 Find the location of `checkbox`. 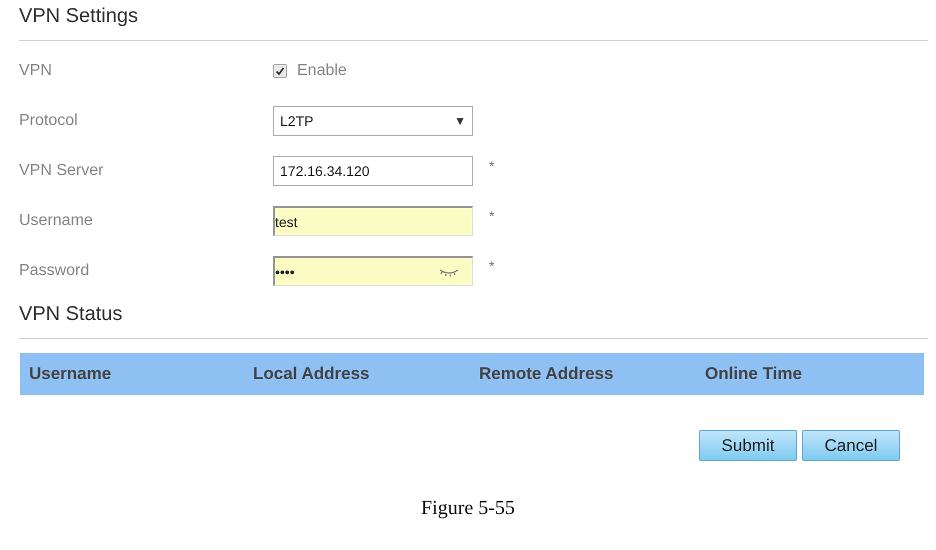

checkbox is located at coordinates (280, 71).